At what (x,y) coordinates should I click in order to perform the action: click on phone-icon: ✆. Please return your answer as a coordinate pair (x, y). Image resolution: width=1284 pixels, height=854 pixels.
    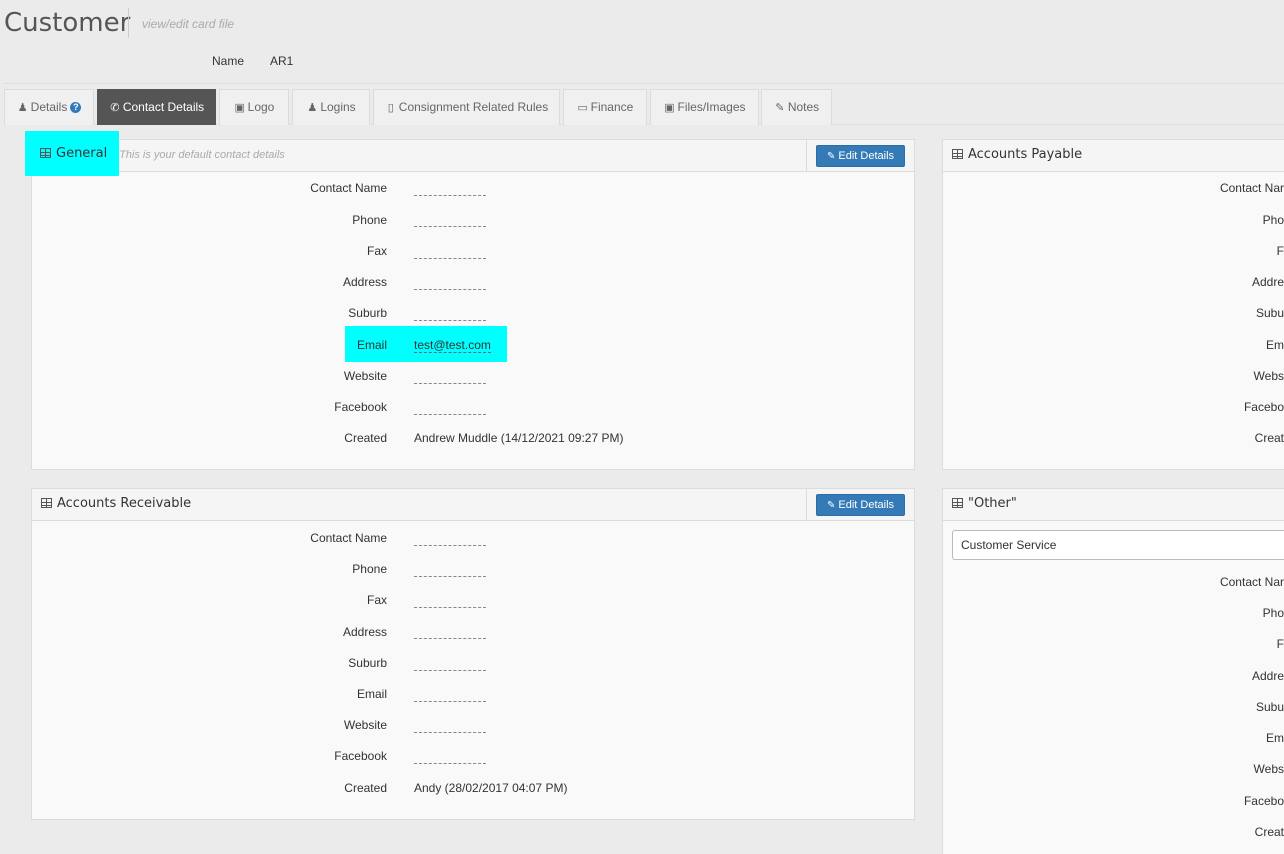
    Looking at the image, I should click on (115, 108).